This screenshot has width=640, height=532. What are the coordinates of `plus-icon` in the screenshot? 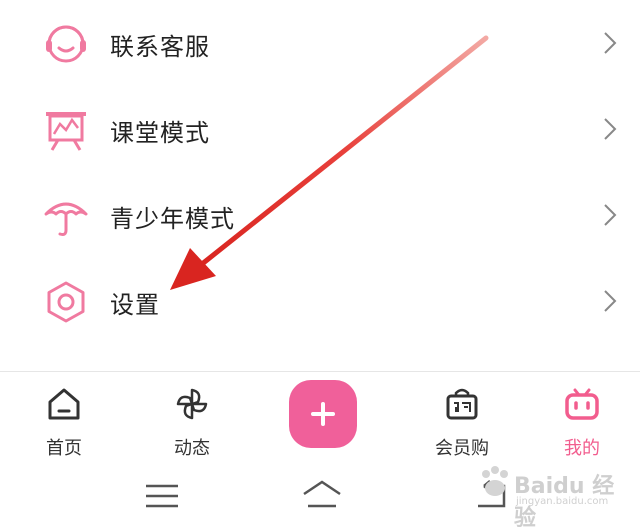 It's located at (323, 414).